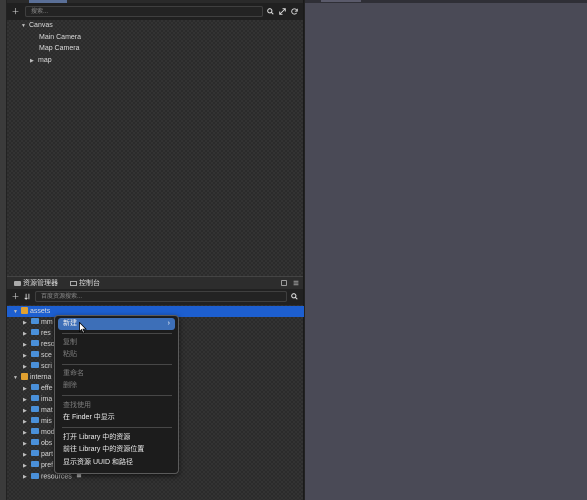  I want to click on menu-item-label: 前往 Library 中的资源位置, so click(104, 449).